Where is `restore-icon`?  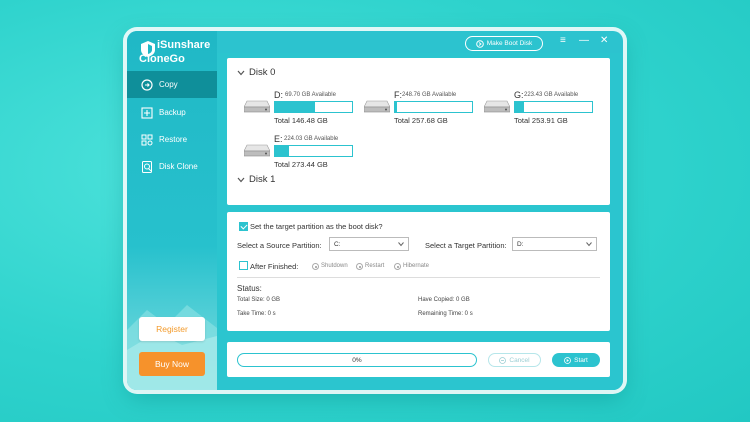 restore-icon is located at coordinates (147, 139).